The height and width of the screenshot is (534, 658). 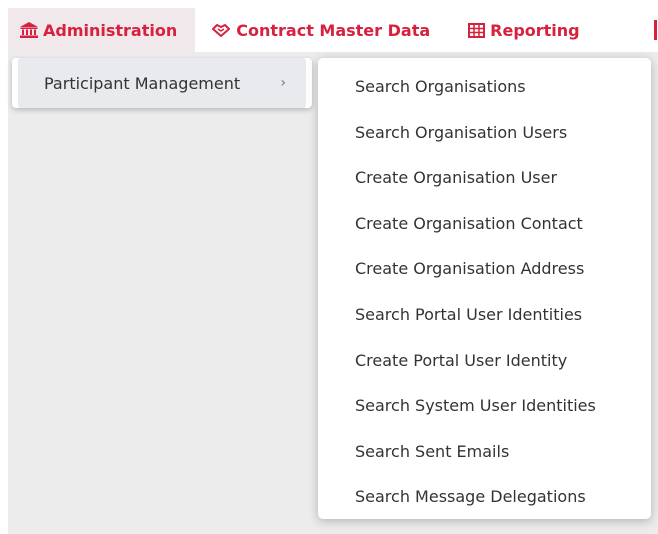 What do you see at coordinates (484, 224) in the screenshot?
I see `flyout-item-create-organisation-contact: Create Organisation Contact` at bounding box center [484, 224].